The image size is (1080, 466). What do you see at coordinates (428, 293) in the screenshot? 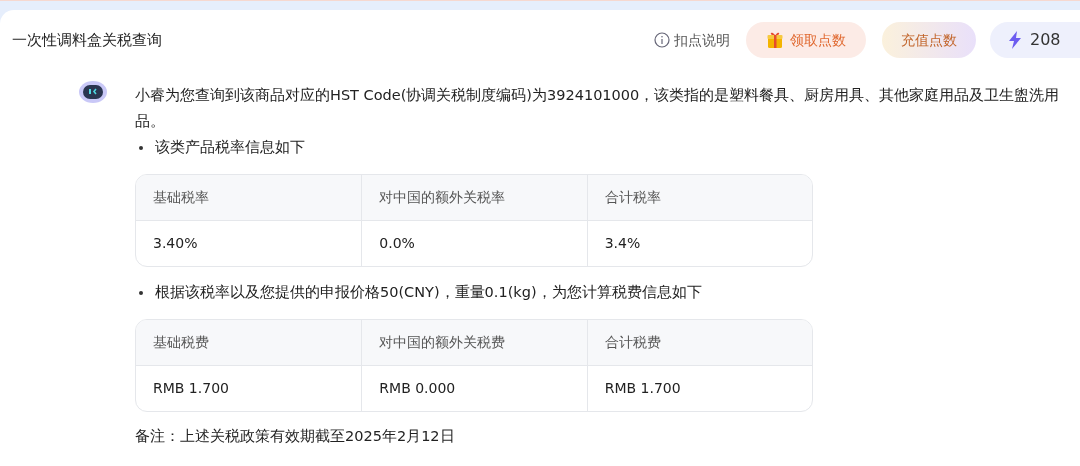
I see `bullet-text: 根据该税率以及您提供的申报价格50(CNY)，重量0.1(kg)，为您计算税费信息如下` at bounding box center [428, 293].